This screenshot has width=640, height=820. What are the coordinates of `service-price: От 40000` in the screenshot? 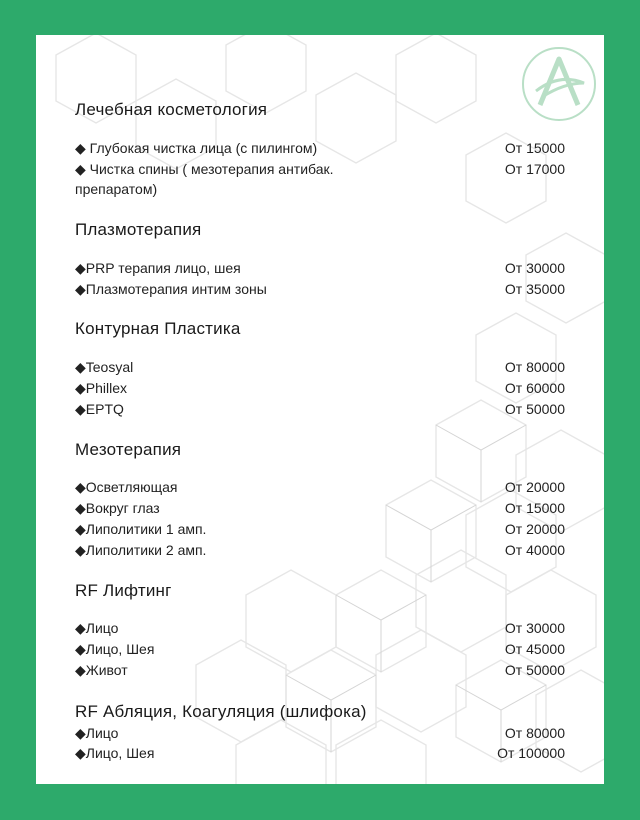 It's located at (534, 550).